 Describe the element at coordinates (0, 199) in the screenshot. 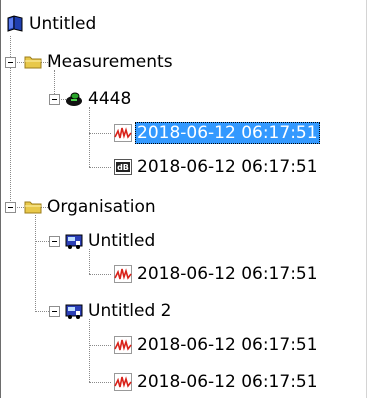

I see `left-border` at that location.